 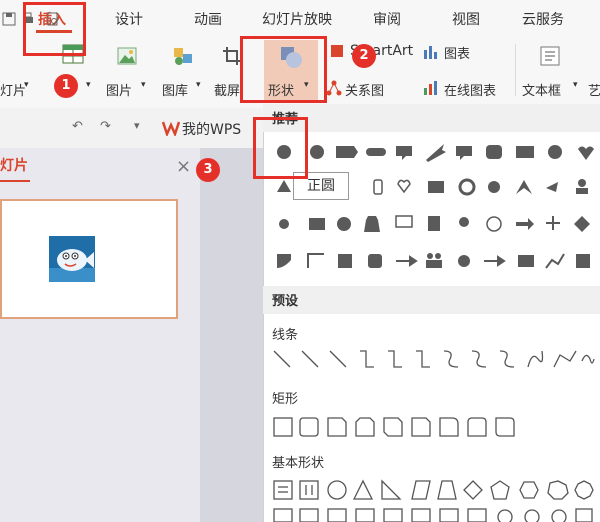 I want to click on hexagon-shape-icon, so click(x=529, y=490).